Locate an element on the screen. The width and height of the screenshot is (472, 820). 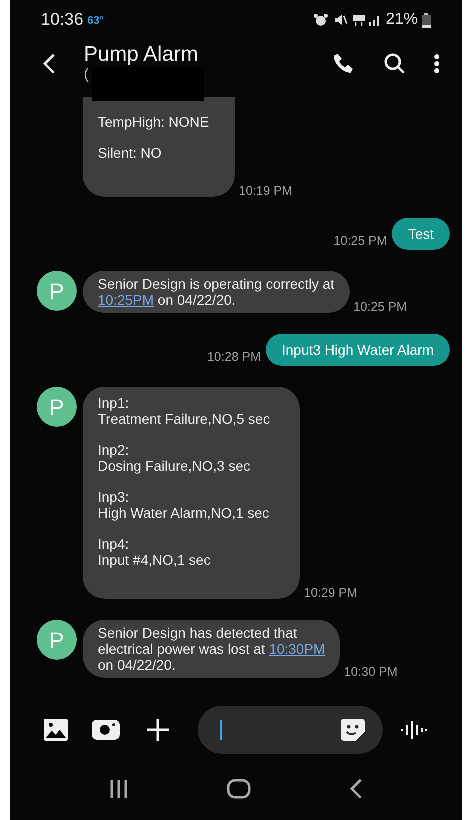
clock: 10:36 is located at coordinates (62, 20).